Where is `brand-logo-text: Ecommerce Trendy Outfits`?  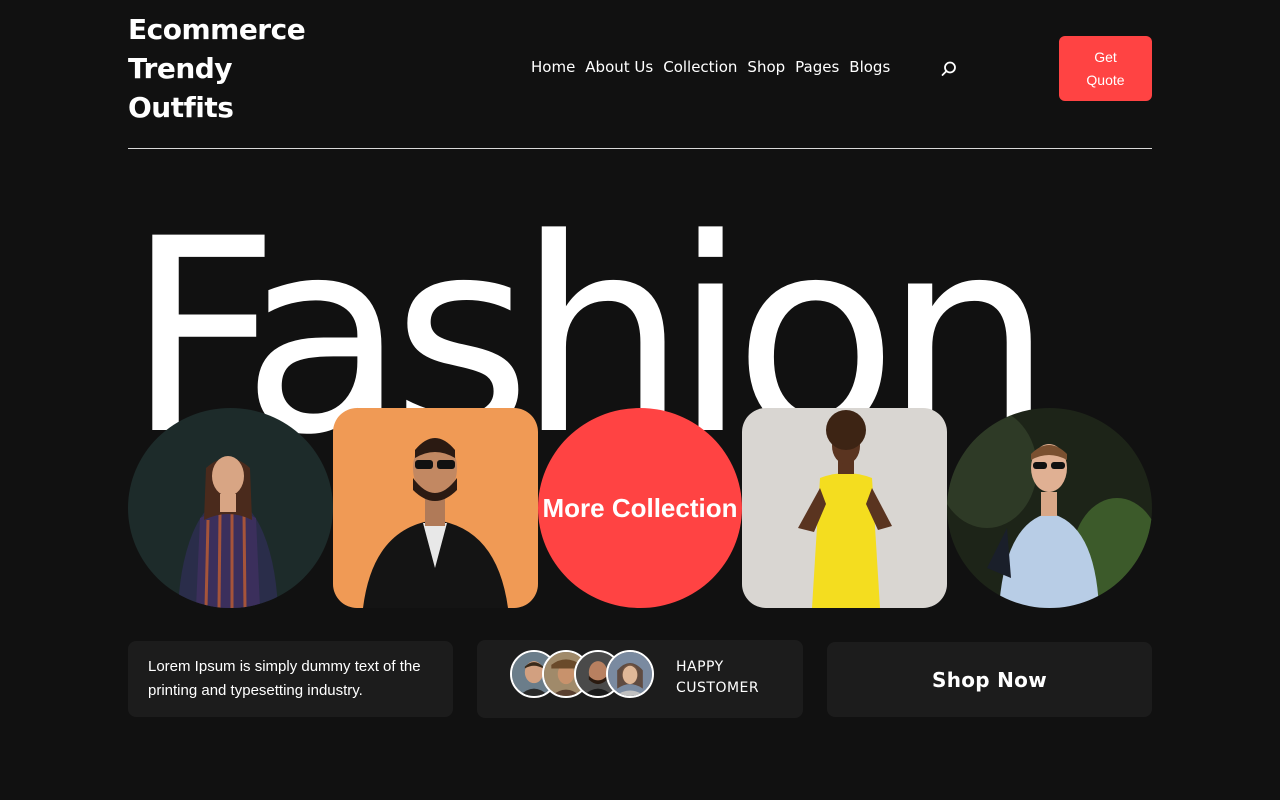
brand-logo-text: Ecommerce Trendy Outfits is located at coordinates (228, 68).